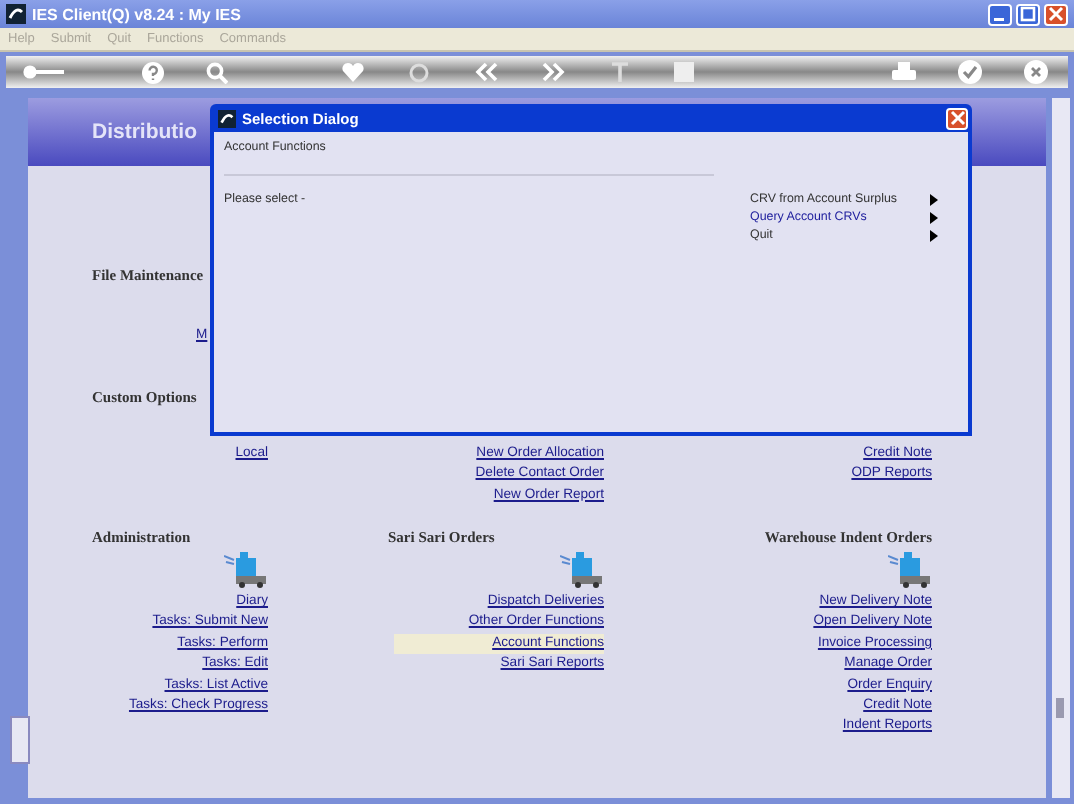  What do you see at coordinates (153, 72) in the screenshot?
I see `help-icon` at bounding box center [153, 72].